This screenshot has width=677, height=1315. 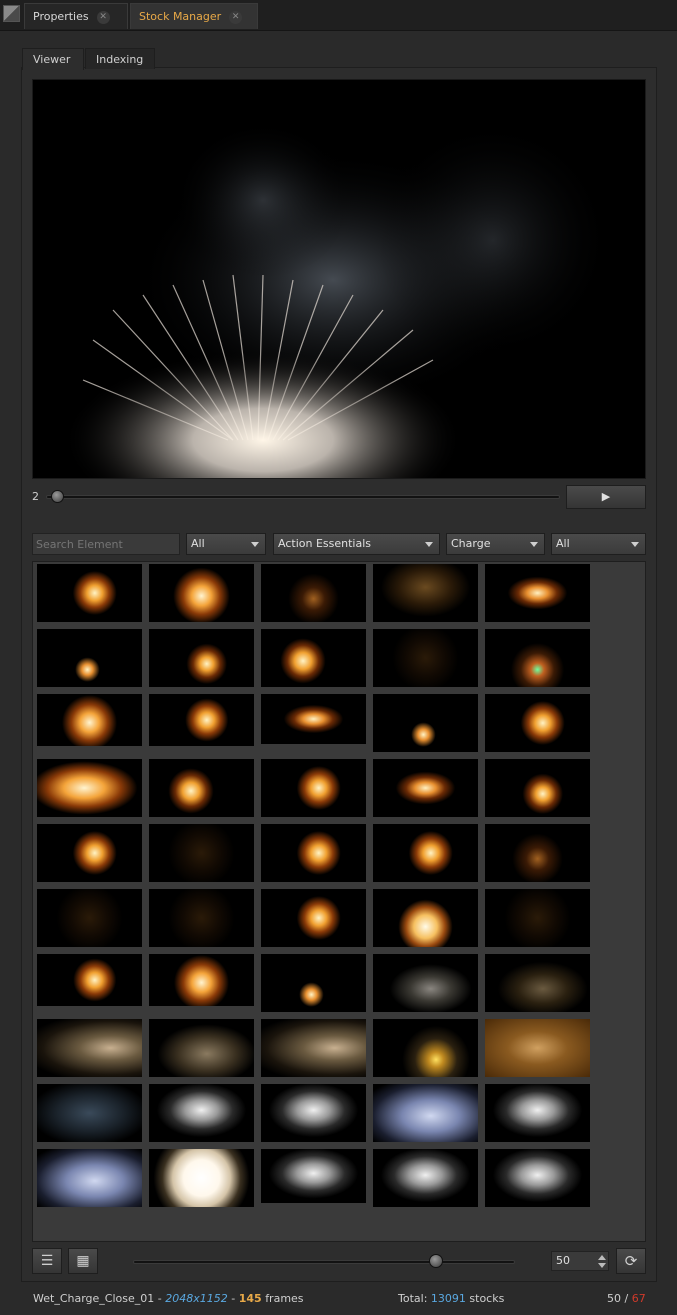 I want to click on tab-properties: Properties ✕, so click(x=76, y=16).